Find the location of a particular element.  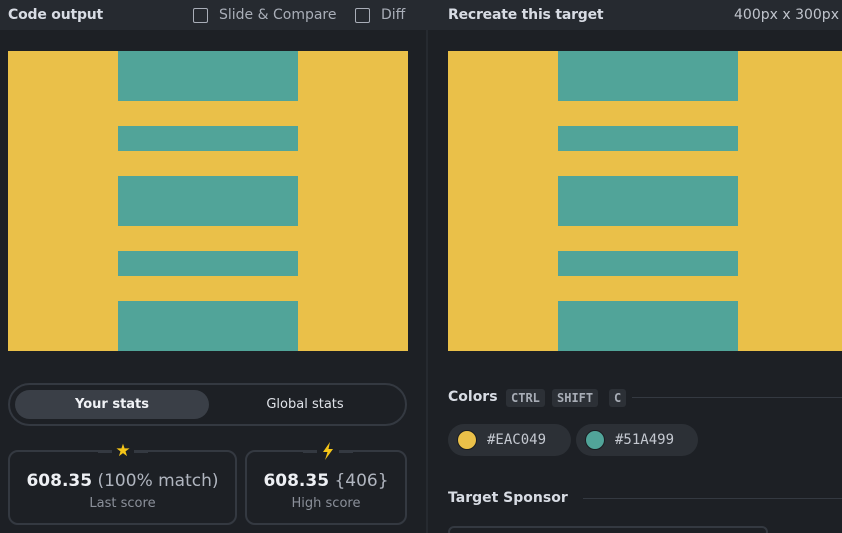

slide-compare-toggle: Slide & Compare is located at coordinates (265, 15).